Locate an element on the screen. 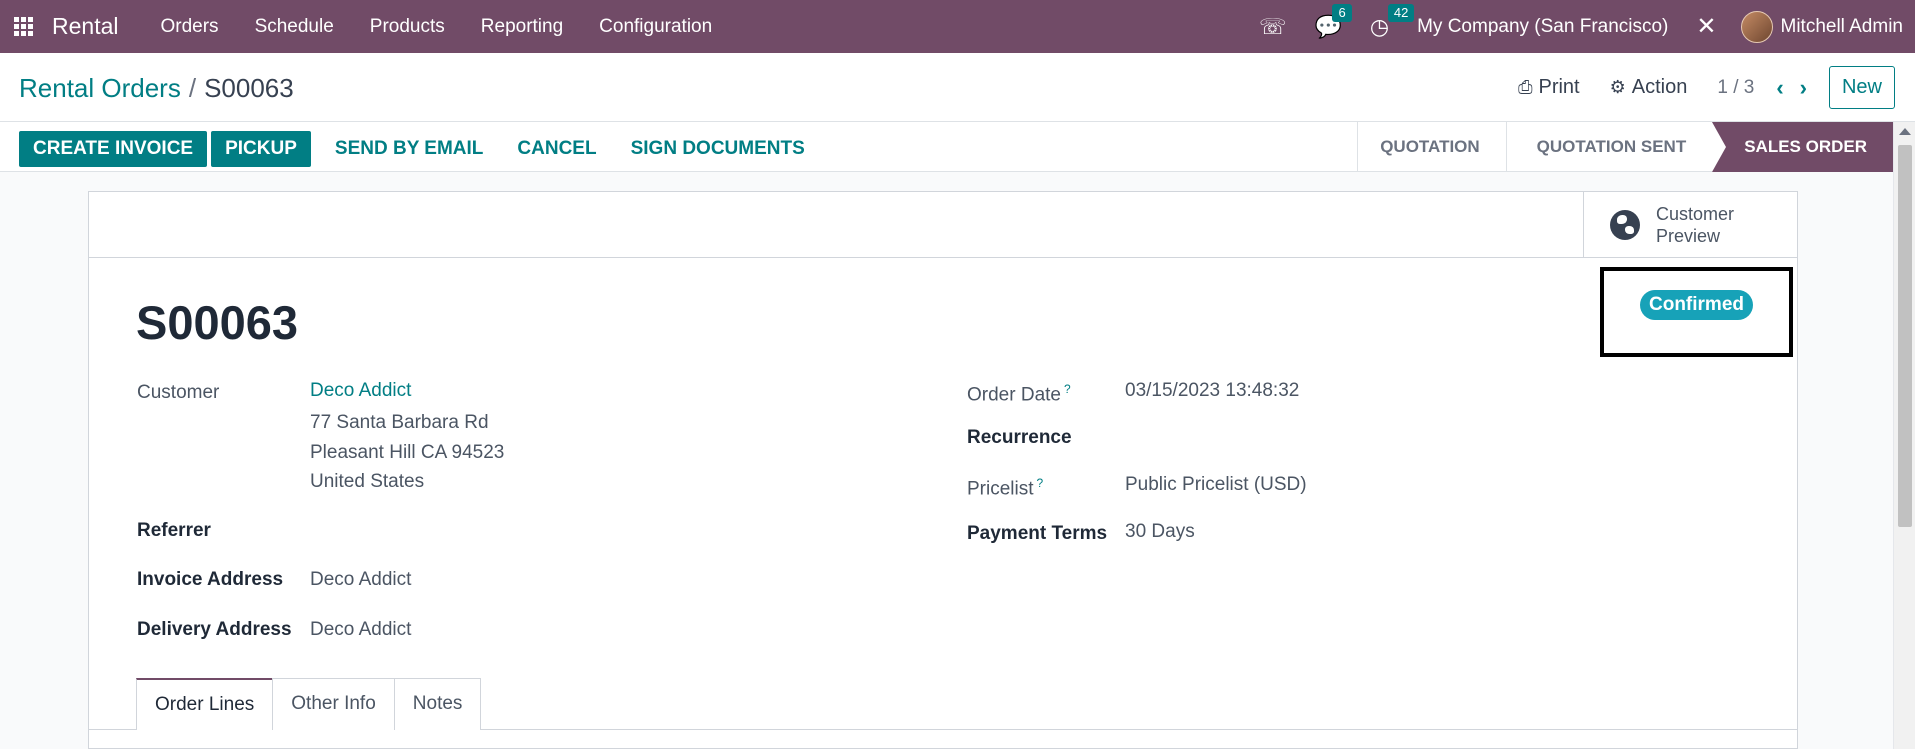  status-highlight-box: Confirmed is located at coordinates (1696, 312).